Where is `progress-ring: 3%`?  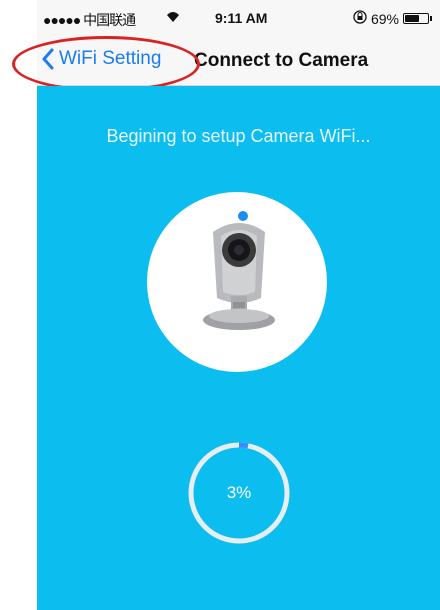 progress-ring: 3% is located at coordinates (239, 493).